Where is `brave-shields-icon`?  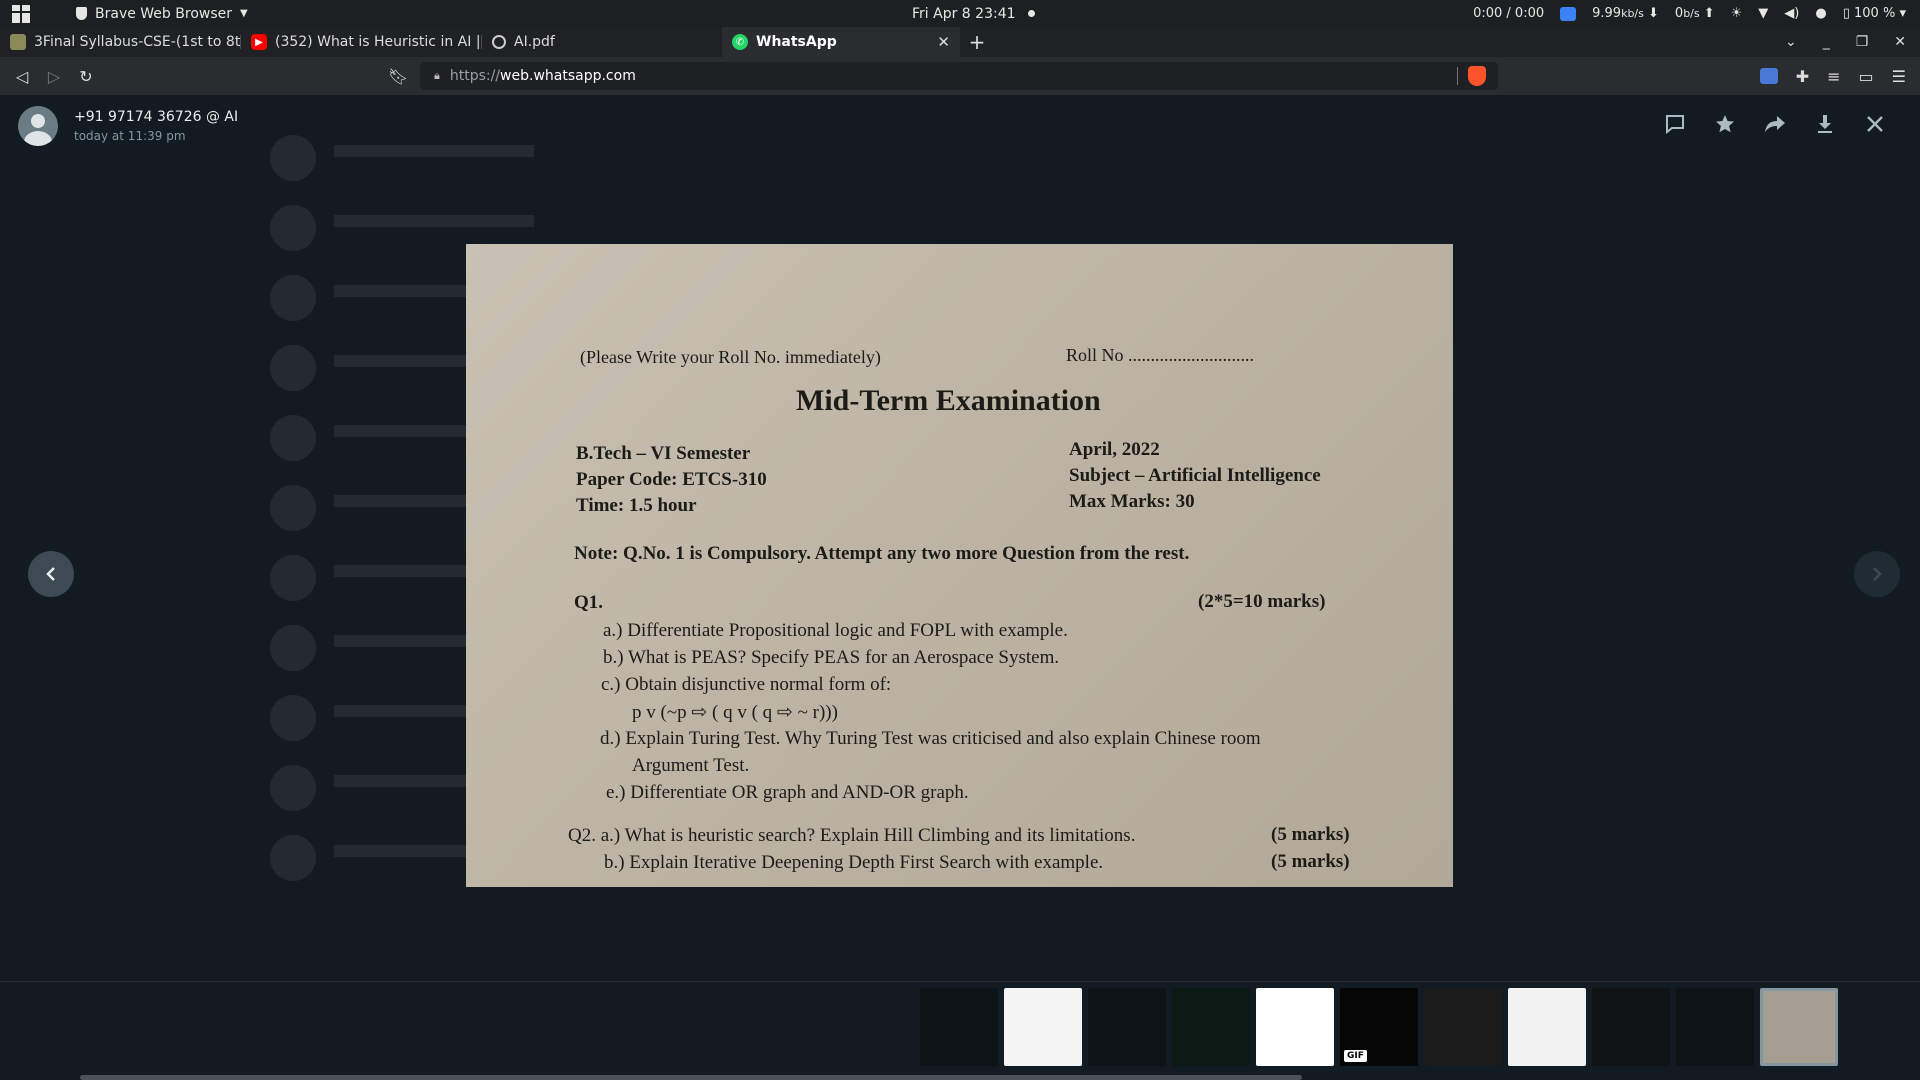
brave-shields-icon is located at coordinates (1477, 76).